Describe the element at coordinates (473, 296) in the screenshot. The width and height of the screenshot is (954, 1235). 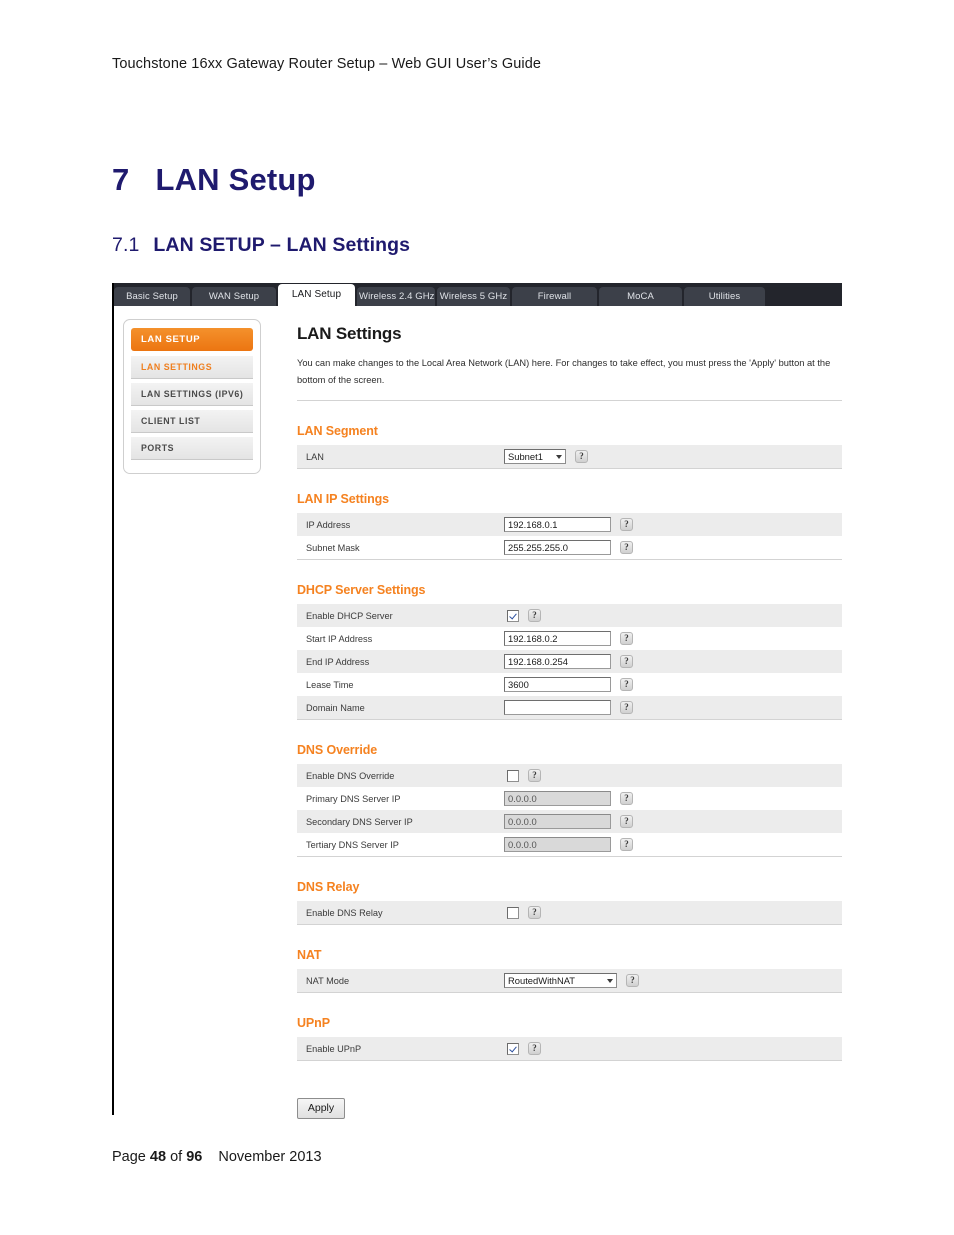
I see `tab-wireless-5ghz: Wireless 5 GHz` at that location.